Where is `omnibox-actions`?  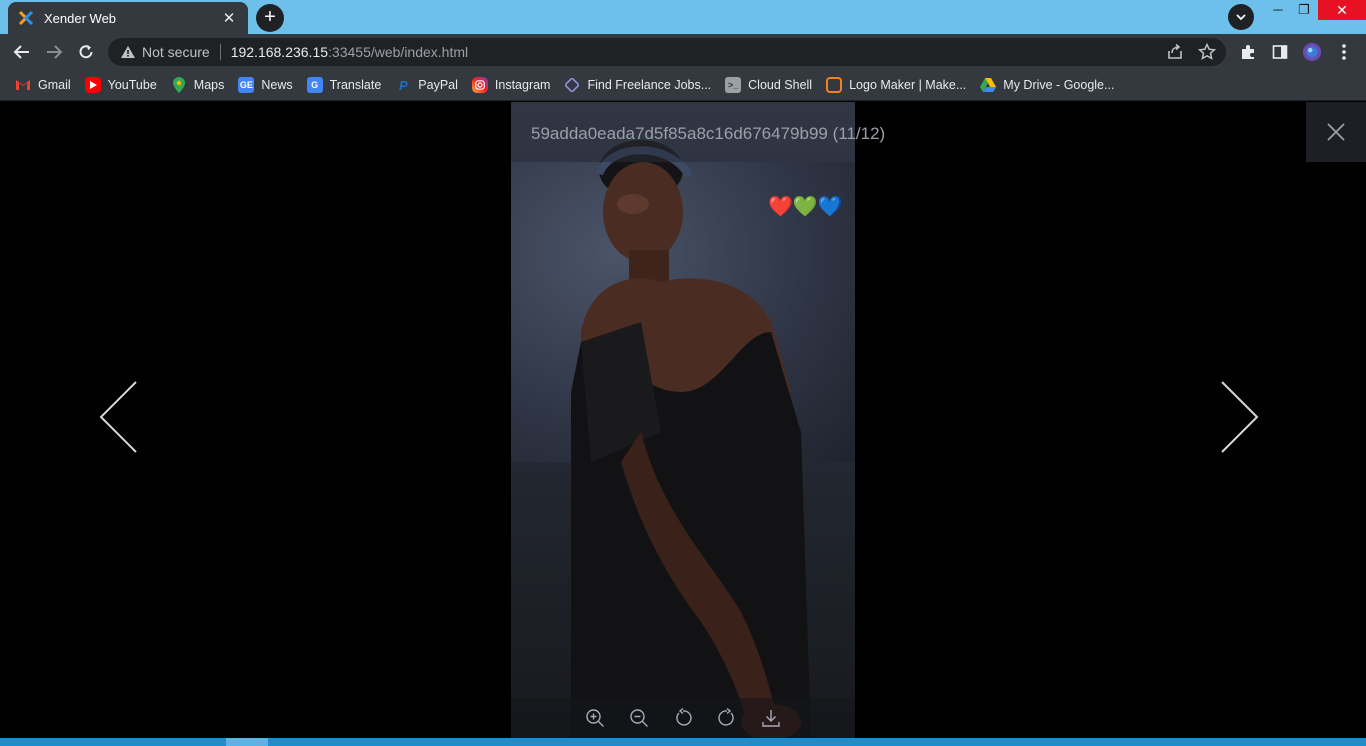
omnibox-actions is located at coordinates (1191, 52).